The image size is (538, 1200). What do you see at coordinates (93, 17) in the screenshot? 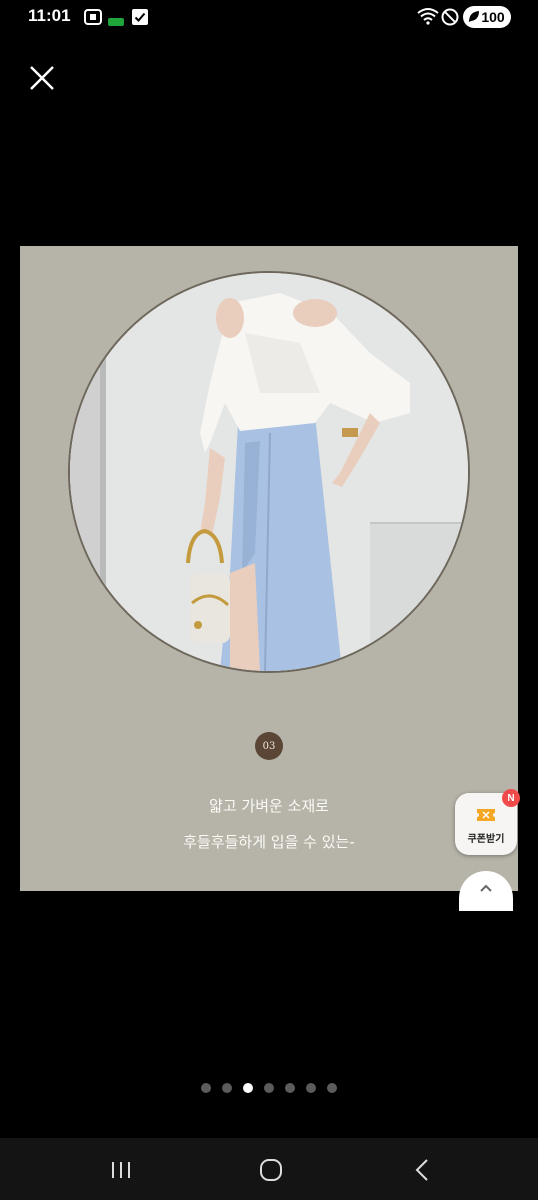
I see `screenshot-icon` at bounding box center [93, 17].